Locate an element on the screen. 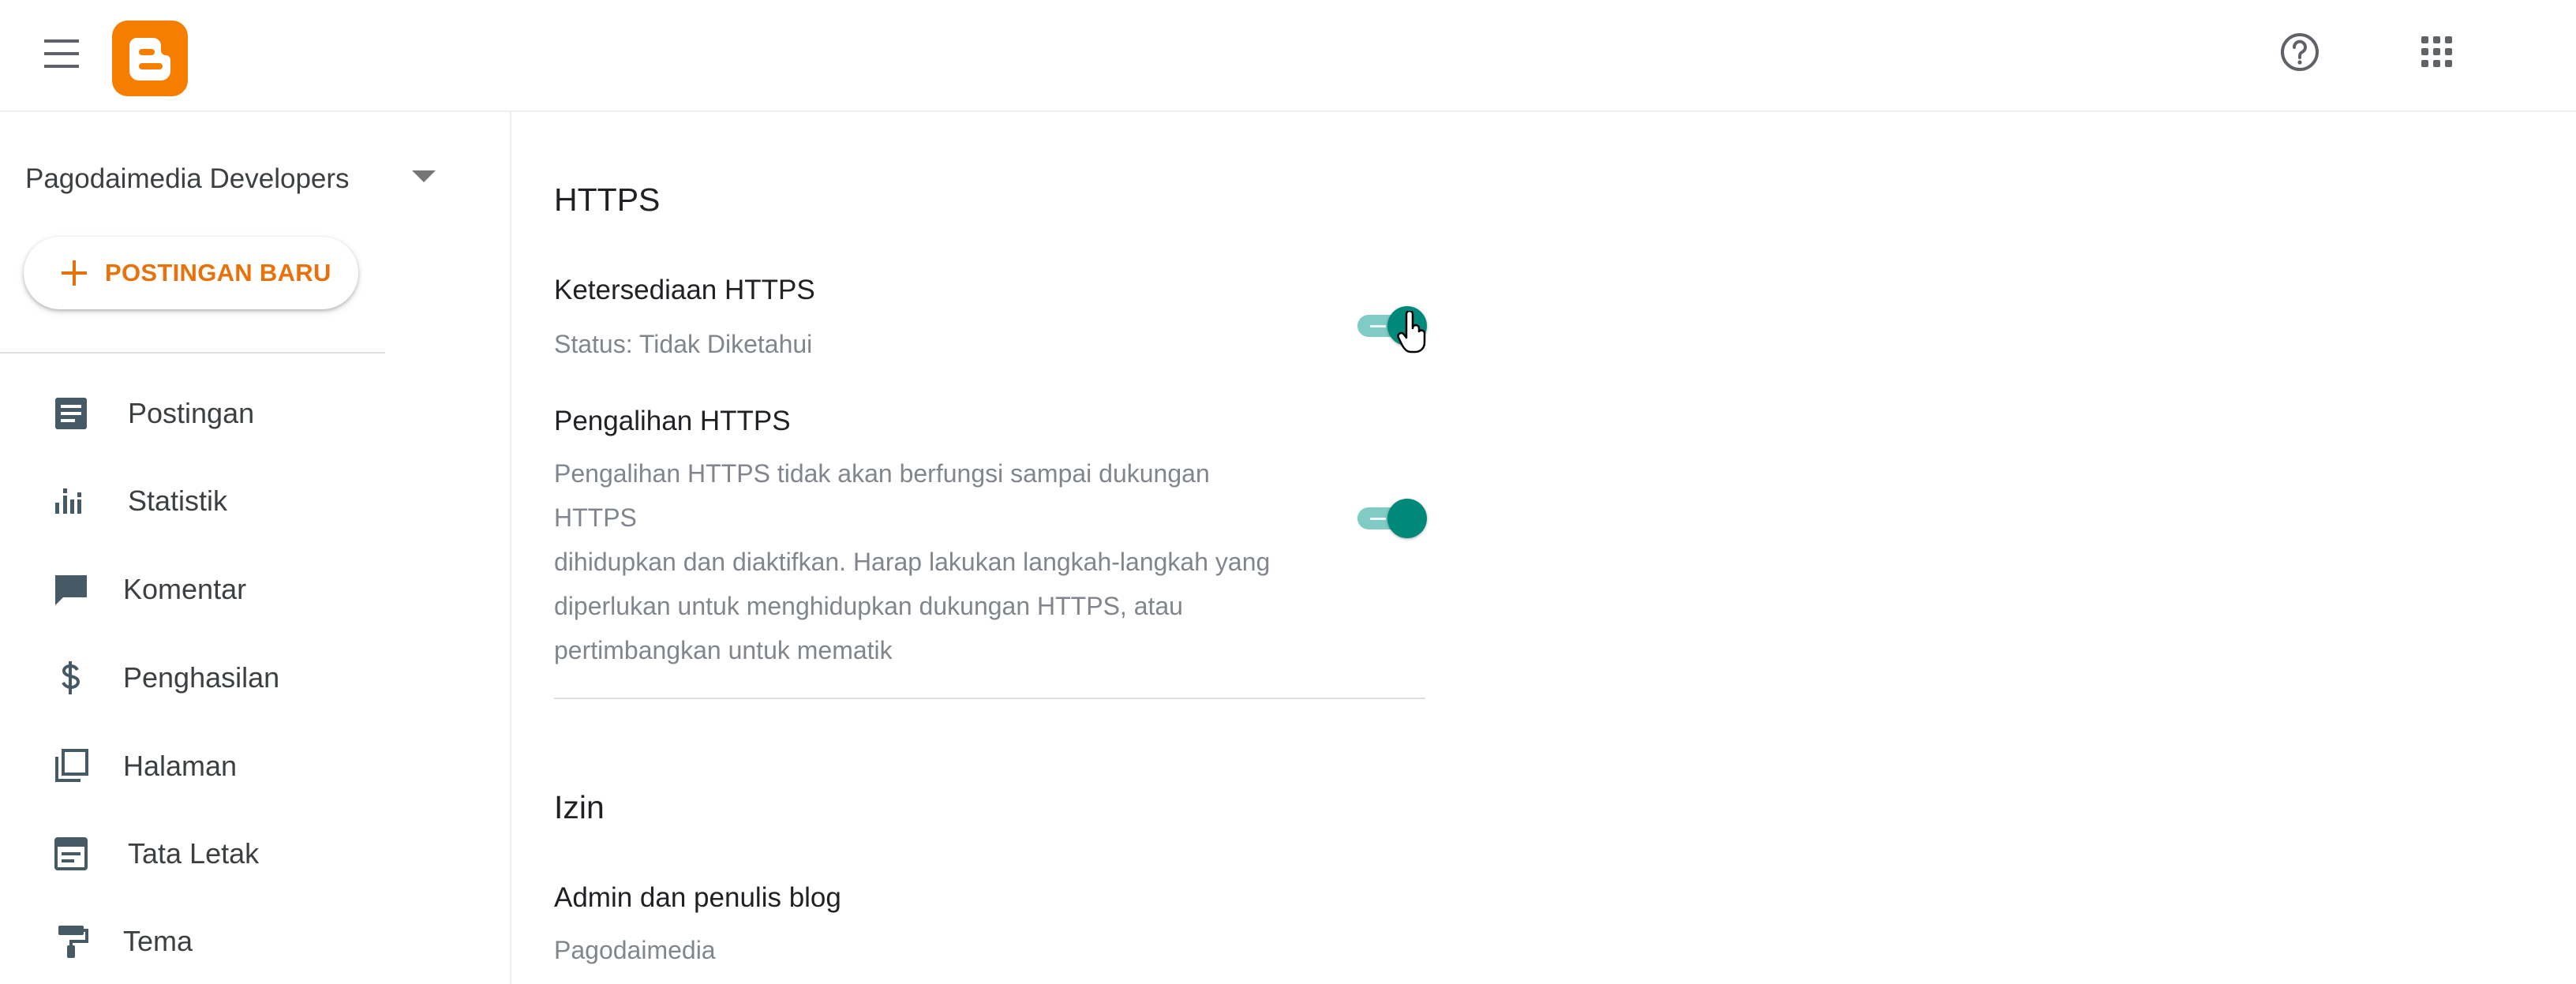 Image resolution: width=2576 pixels, height=984 pixels. blog-name: Pagodaimedia Developers is located at coordinates (187, 178).